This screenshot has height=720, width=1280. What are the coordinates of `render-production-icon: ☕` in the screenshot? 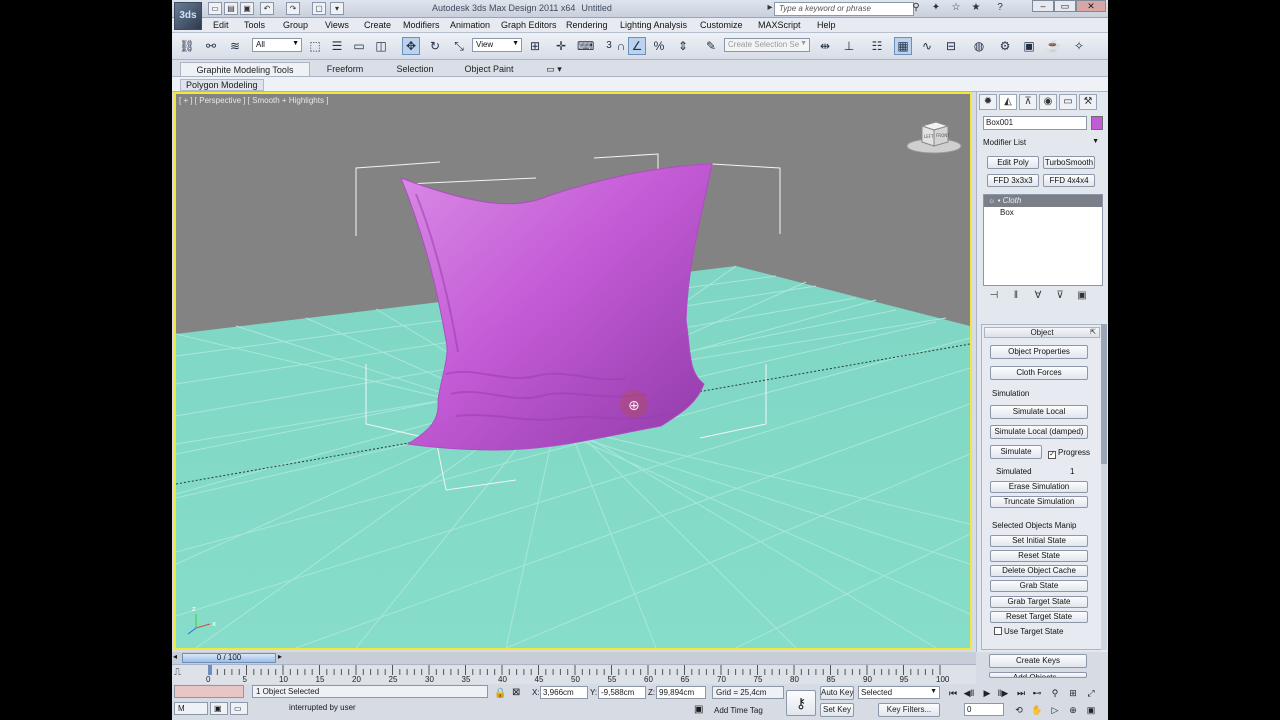 It's located at (1053, 46).